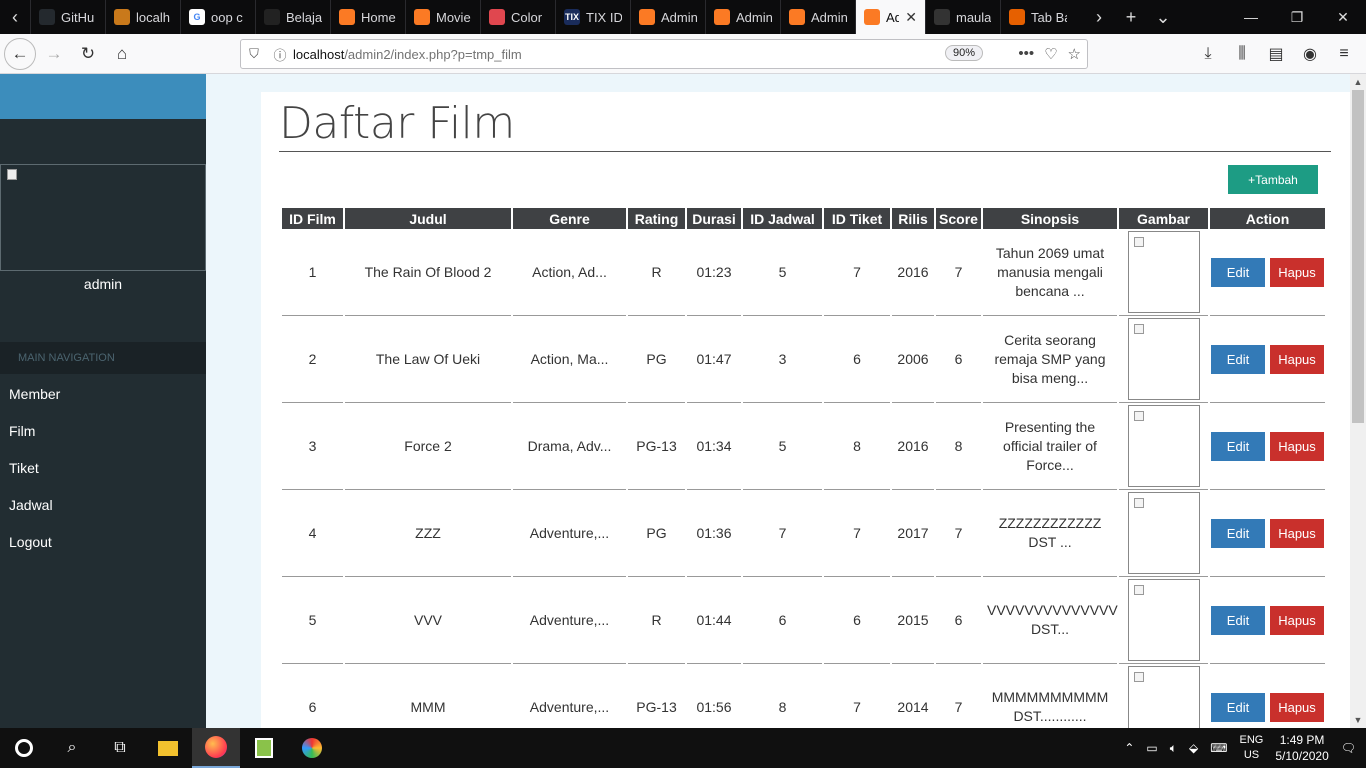 This screenshot has width=1366, height=768. Describe the element at coordinates (1297, 17) in the screenshot. I see `restore-icon: ❐` at that location.